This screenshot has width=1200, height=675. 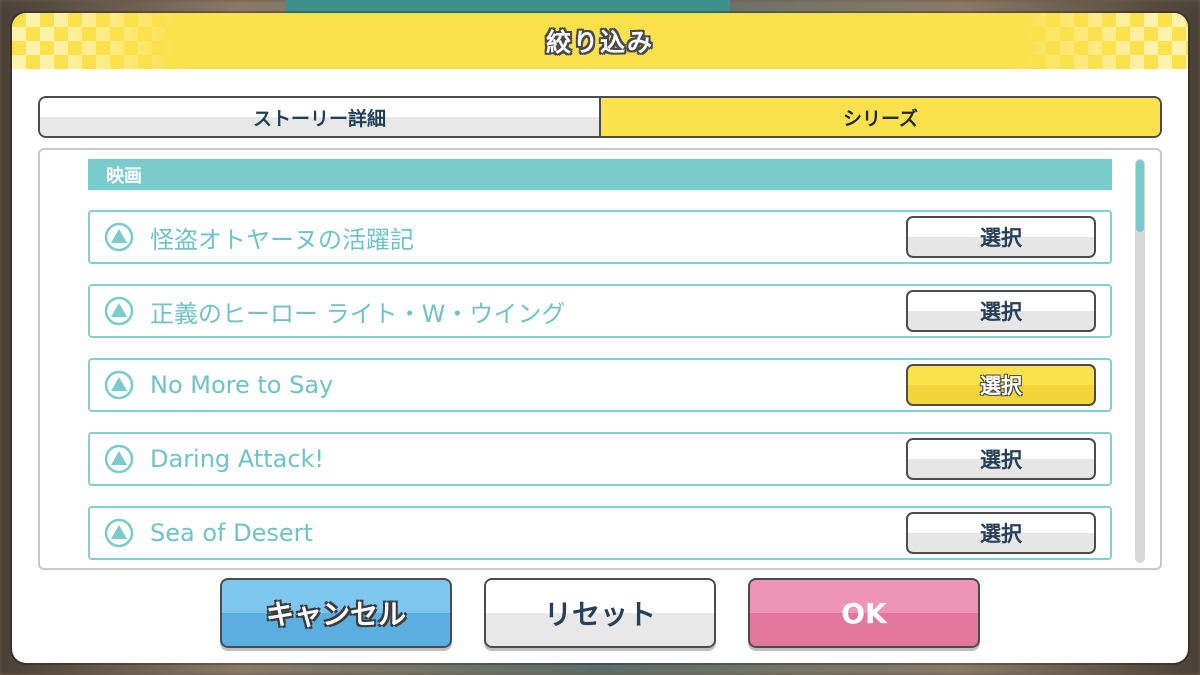 What do you see at coordinates (600, 174) in the screenshot?
I see `section-header-movies: 映画` at bounding box center [600, 174].